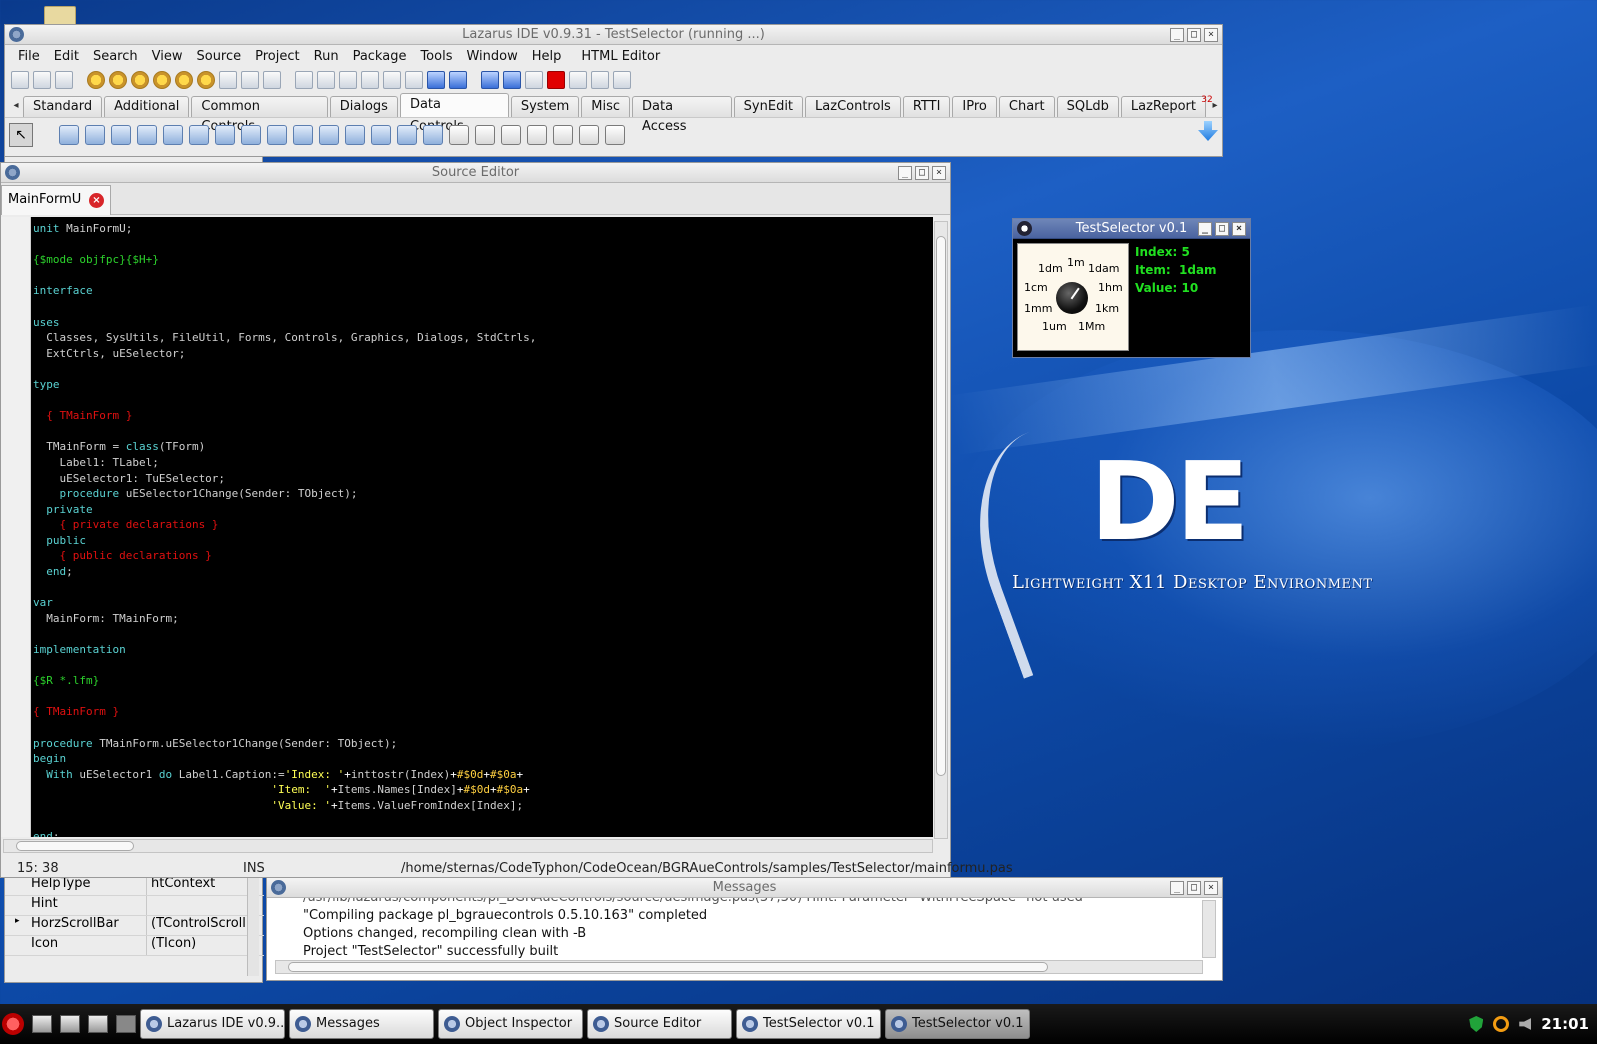  What do you see at coordinates (277, 134) in the screenshot?
I see `db-lookup-combobox-icon` at bounding box center [277, 134].